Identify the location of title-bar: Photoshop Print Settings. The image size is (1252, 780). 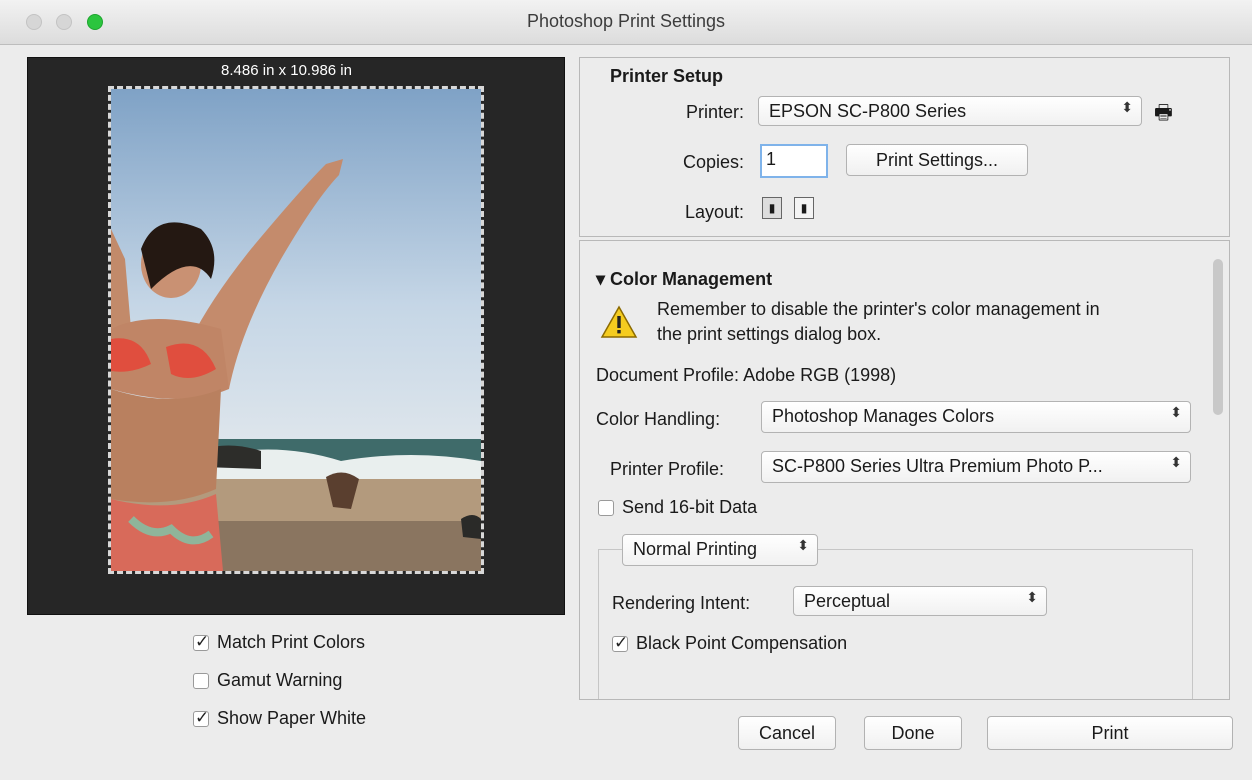
(626, 22).